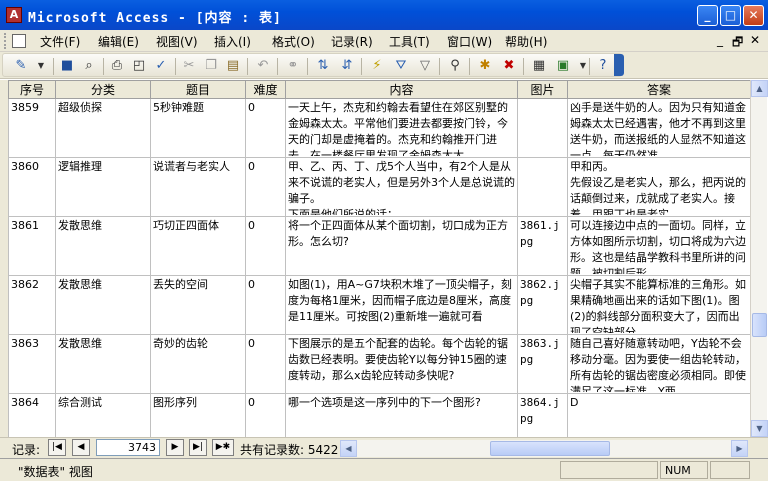  I want to click on paste-icon: ▤, so click(233, 66).